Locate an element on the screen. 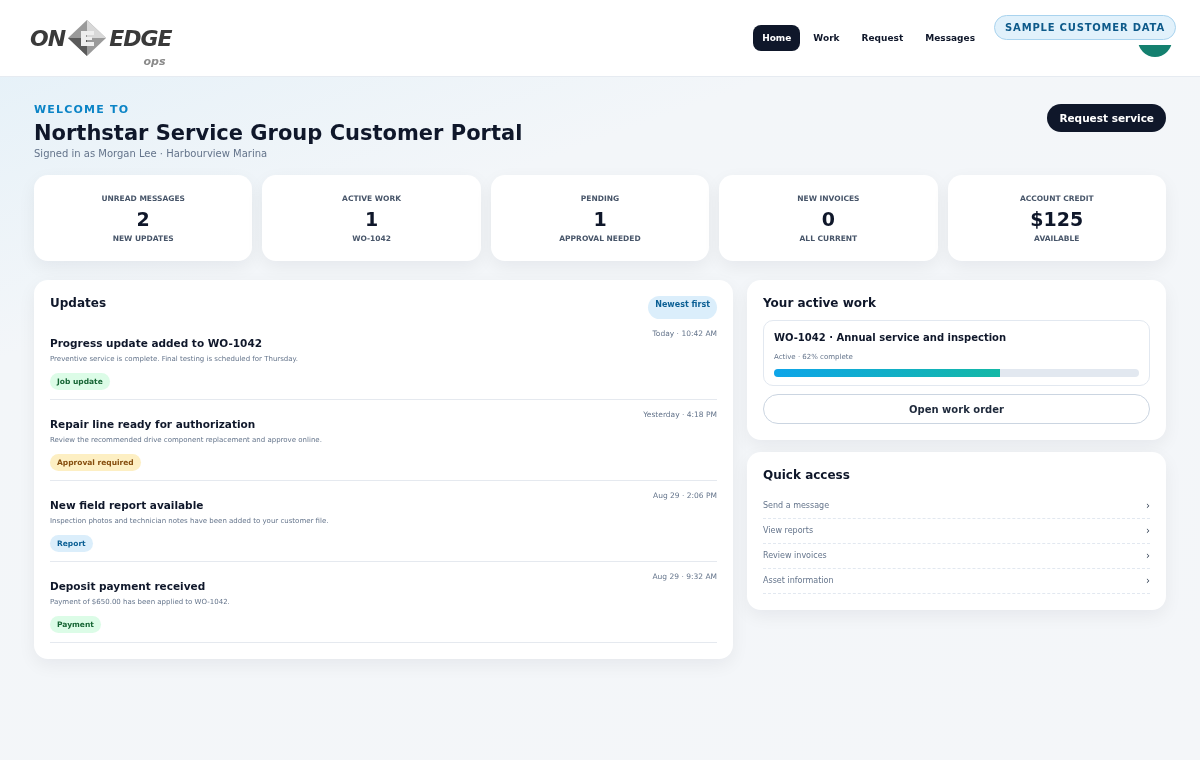 The image size is (1200, 760). open-work-order-button: Open work order is located at coordinates (956, 409).